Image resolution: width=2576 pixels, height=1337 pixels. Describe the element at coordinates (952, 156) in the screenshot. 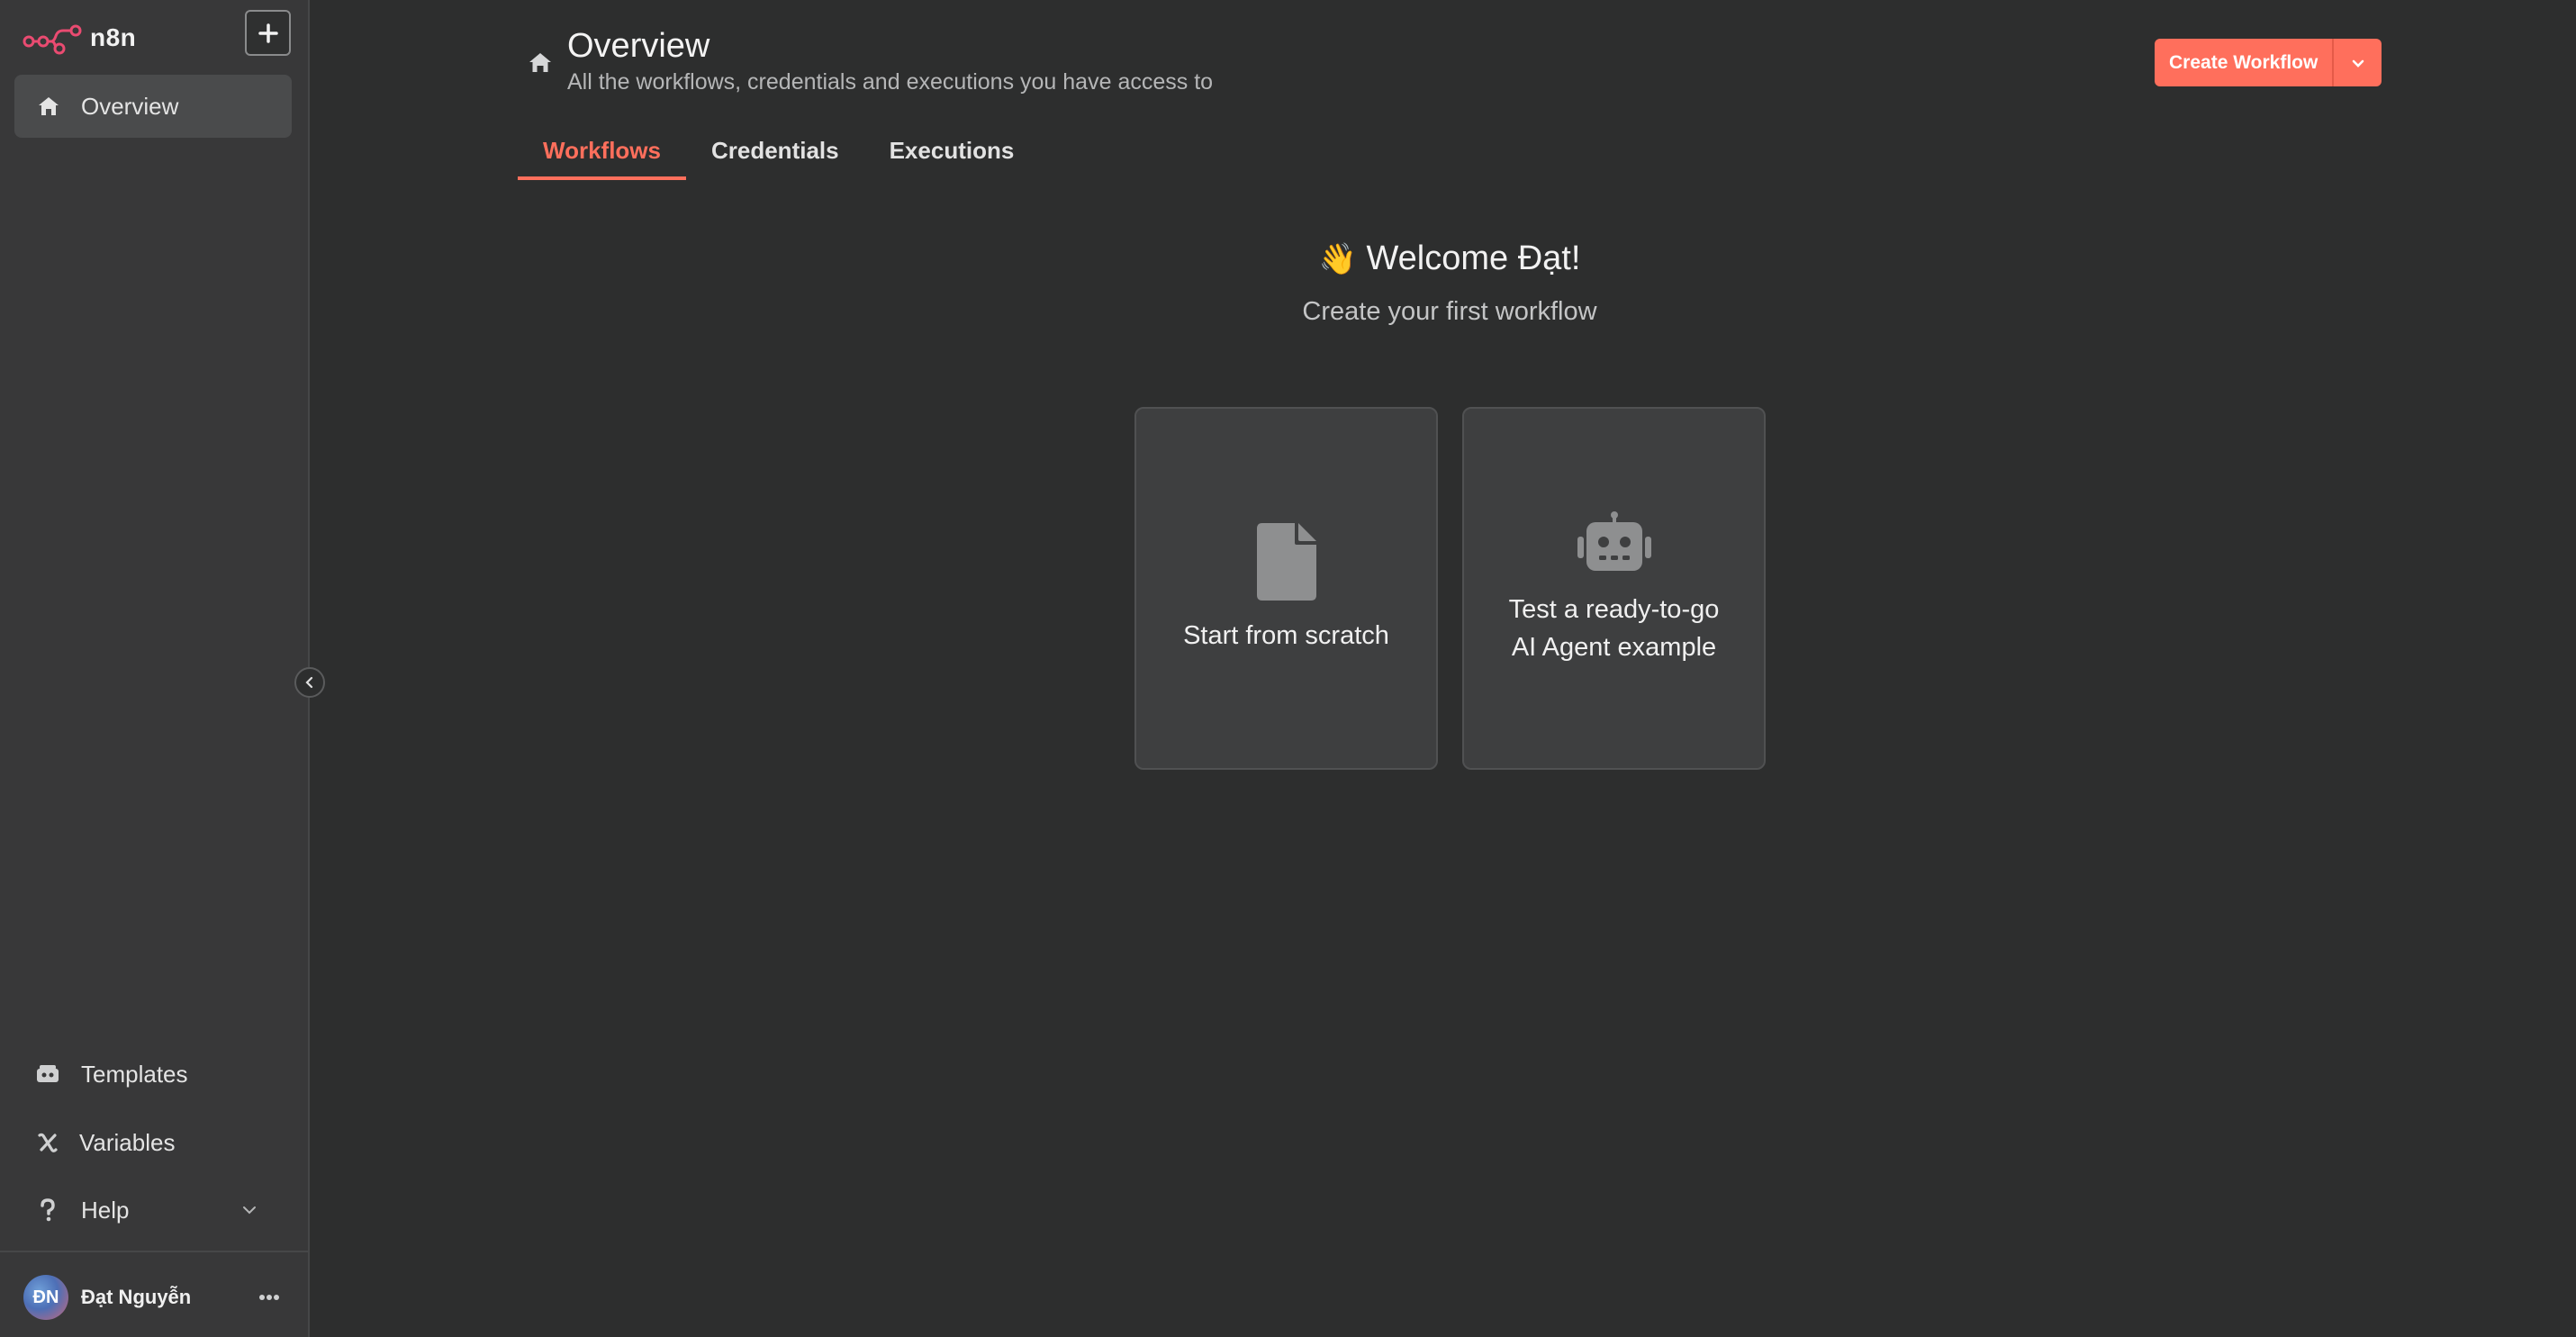

I see `tab-executions: Executions` at that location.